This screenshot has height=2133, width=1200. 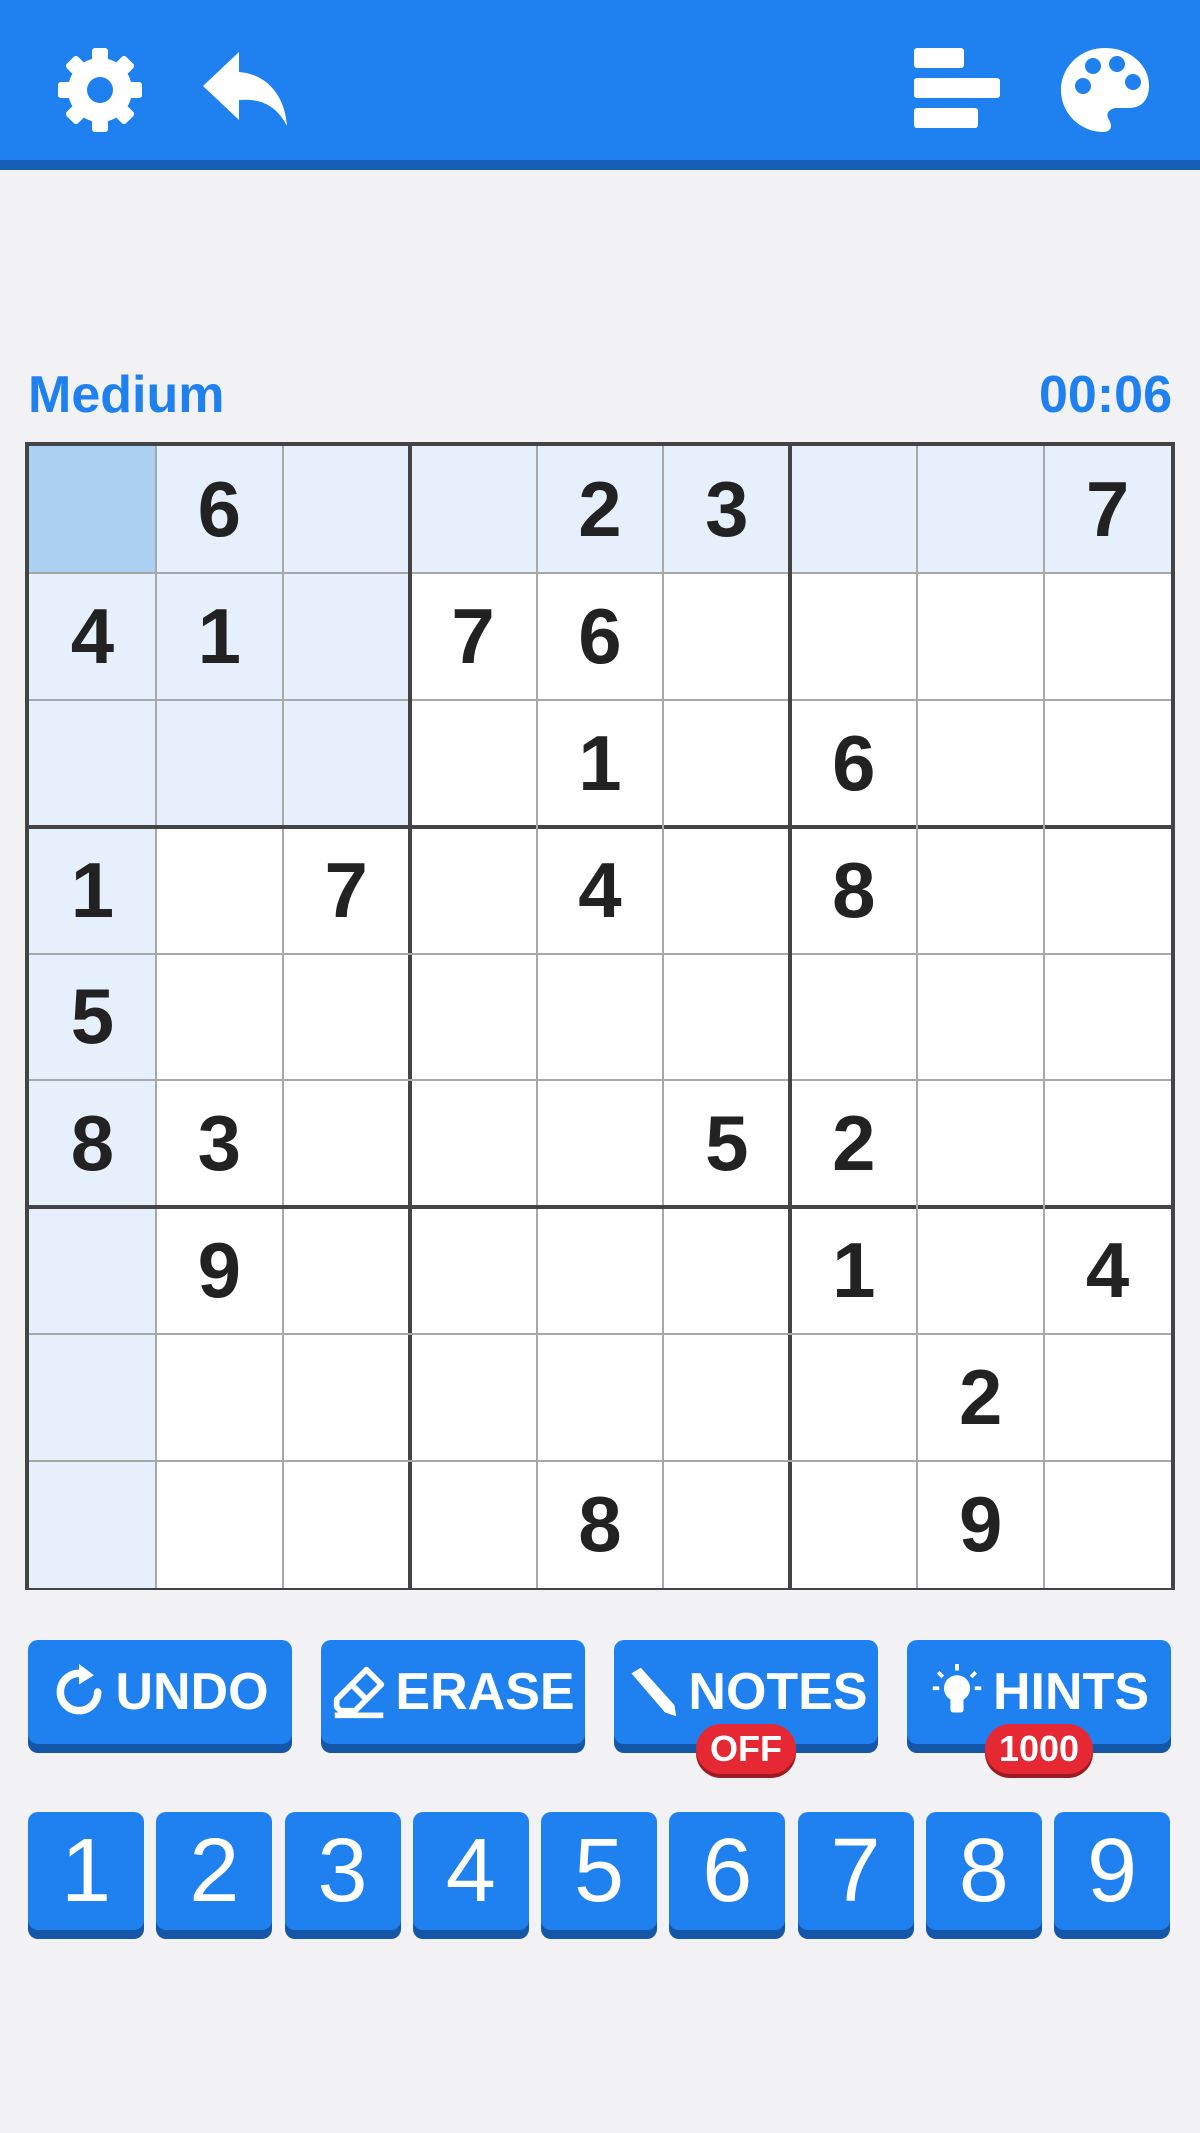 What do you see at coordinates (599, 1871) in the screenshot?
I see `number-button-5: 5` at bounding box center [599, 1871].